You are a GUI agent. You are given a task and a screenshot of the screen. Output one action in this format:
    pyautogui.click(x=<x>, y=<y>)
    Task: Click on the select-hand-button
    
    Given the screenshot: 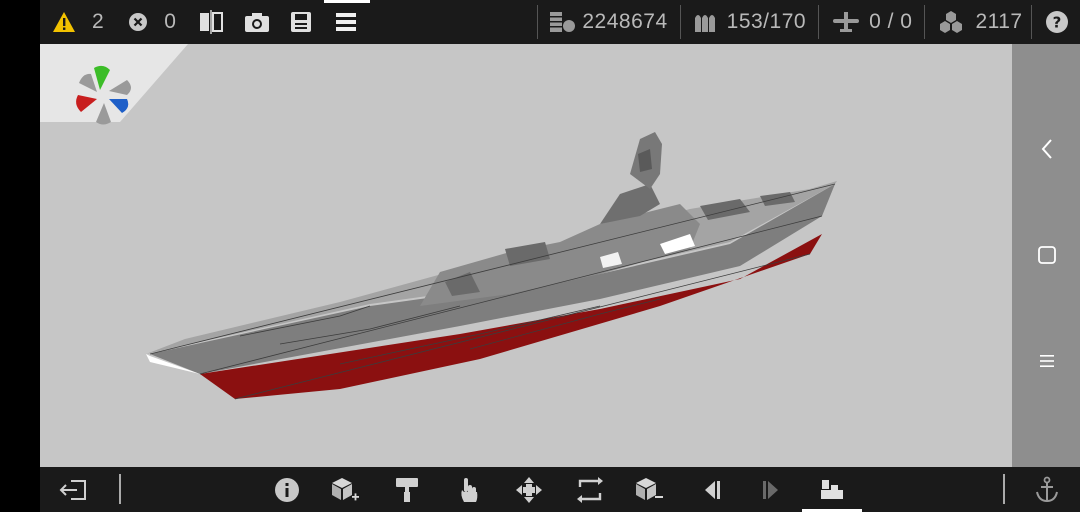 What is the action you would take?
    pyautogui.click(x=469, y=490)
    